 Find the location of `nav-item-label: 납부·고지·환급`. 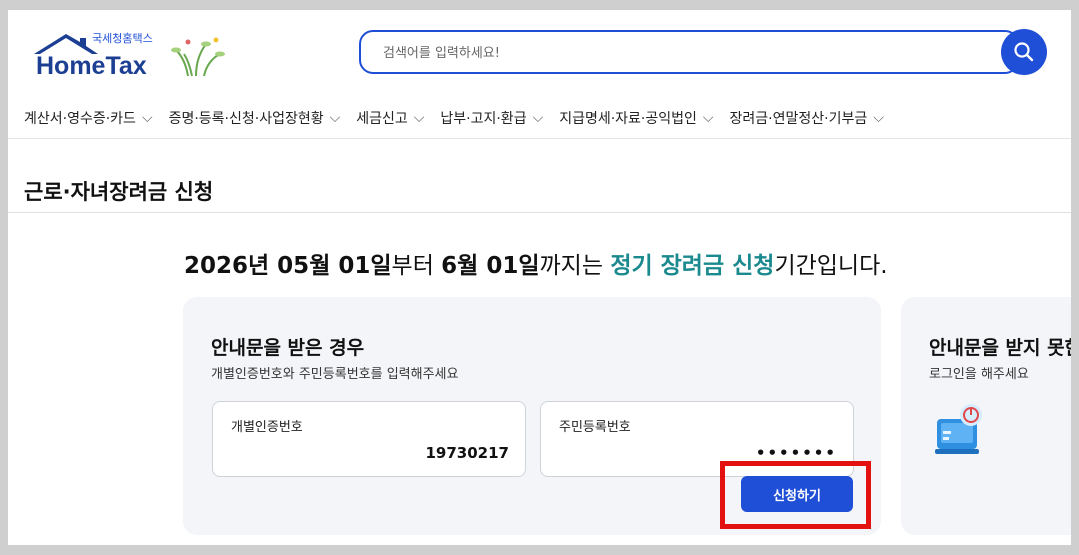

nav-item-label: 납부·고지·환급 is located at coordinates (483, 119).